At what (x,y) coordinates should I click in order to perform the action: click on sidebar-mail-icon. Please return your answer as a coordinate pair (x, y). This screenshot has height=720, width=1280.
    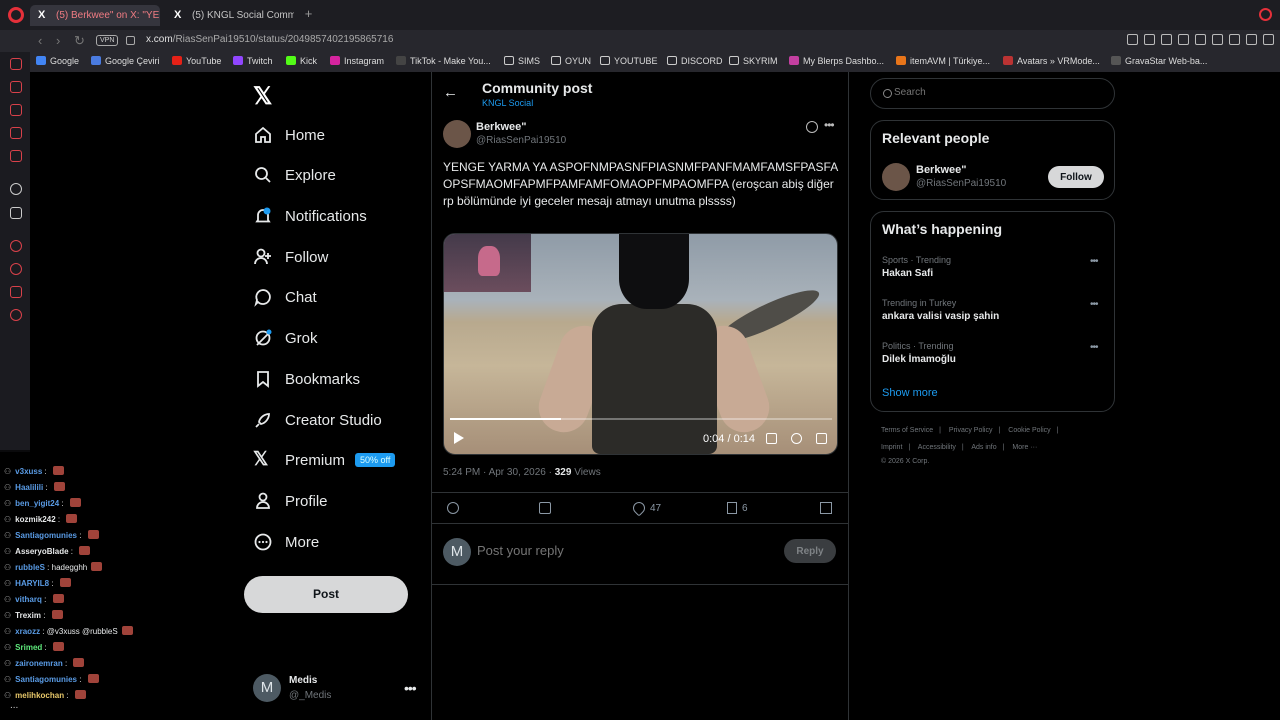
    Looking at the image, I should click on (16, 156).